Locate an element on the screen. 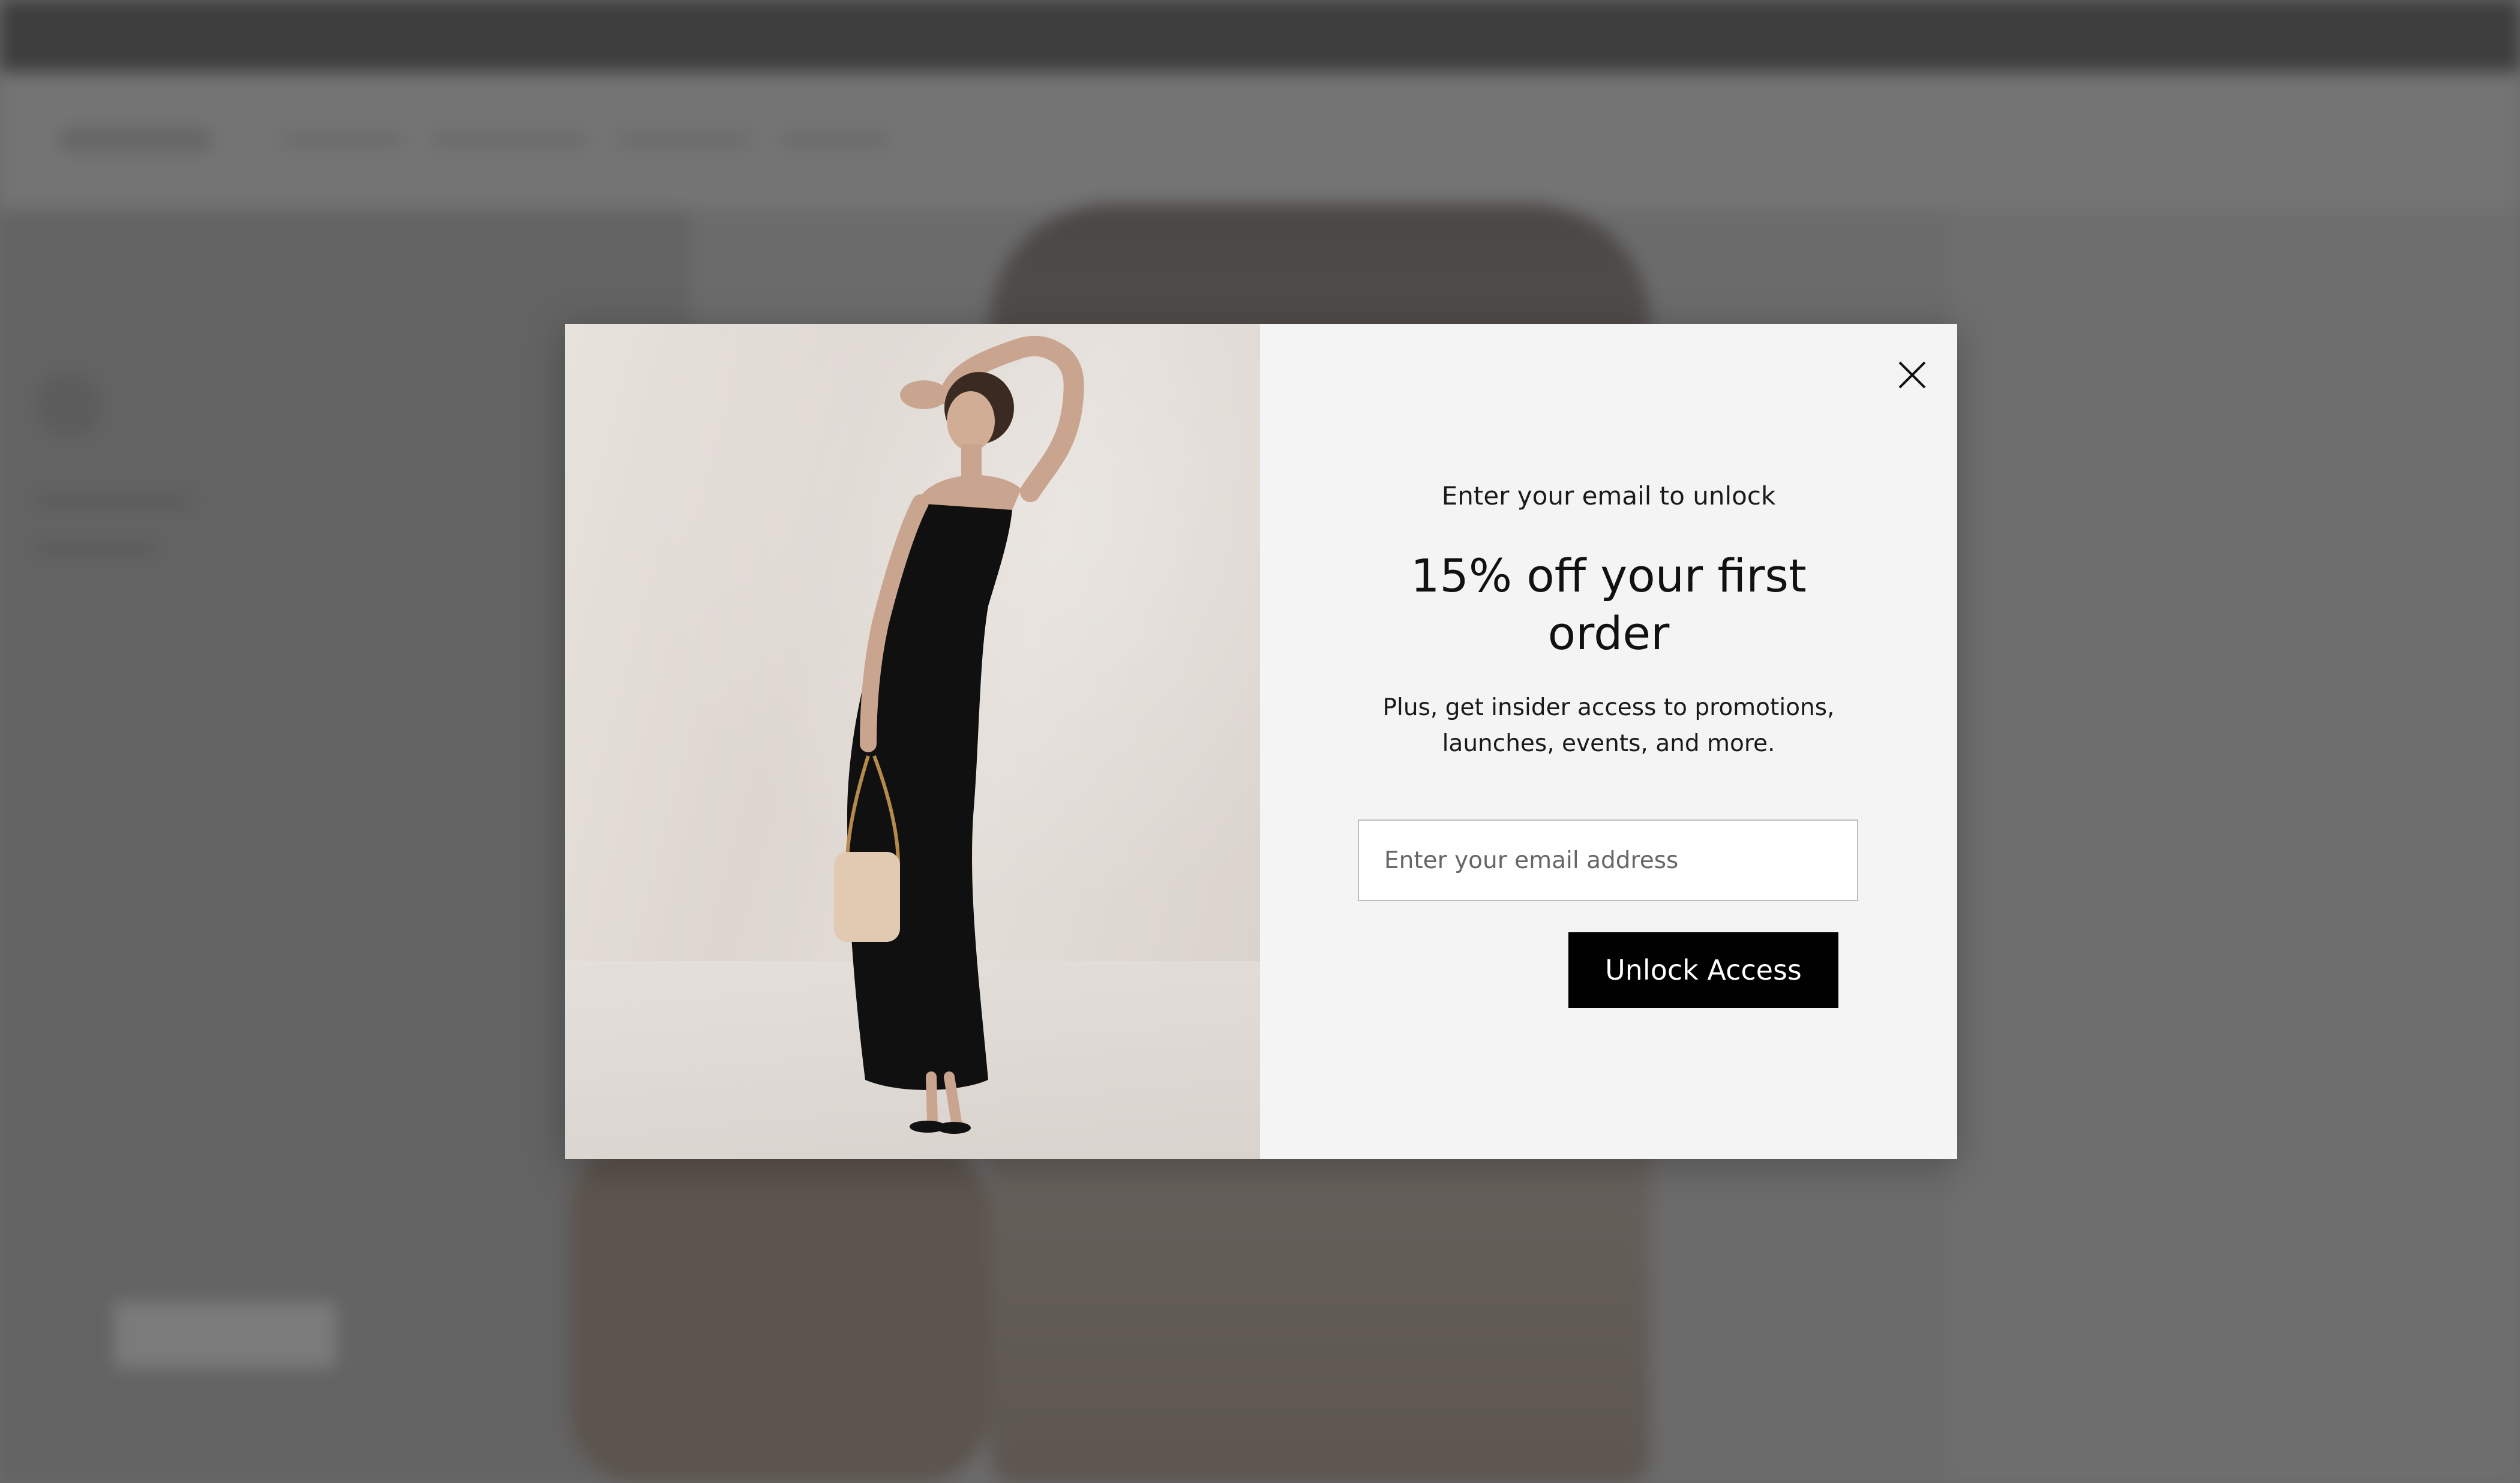  background-left-button is located at coordinates (225, 1335).